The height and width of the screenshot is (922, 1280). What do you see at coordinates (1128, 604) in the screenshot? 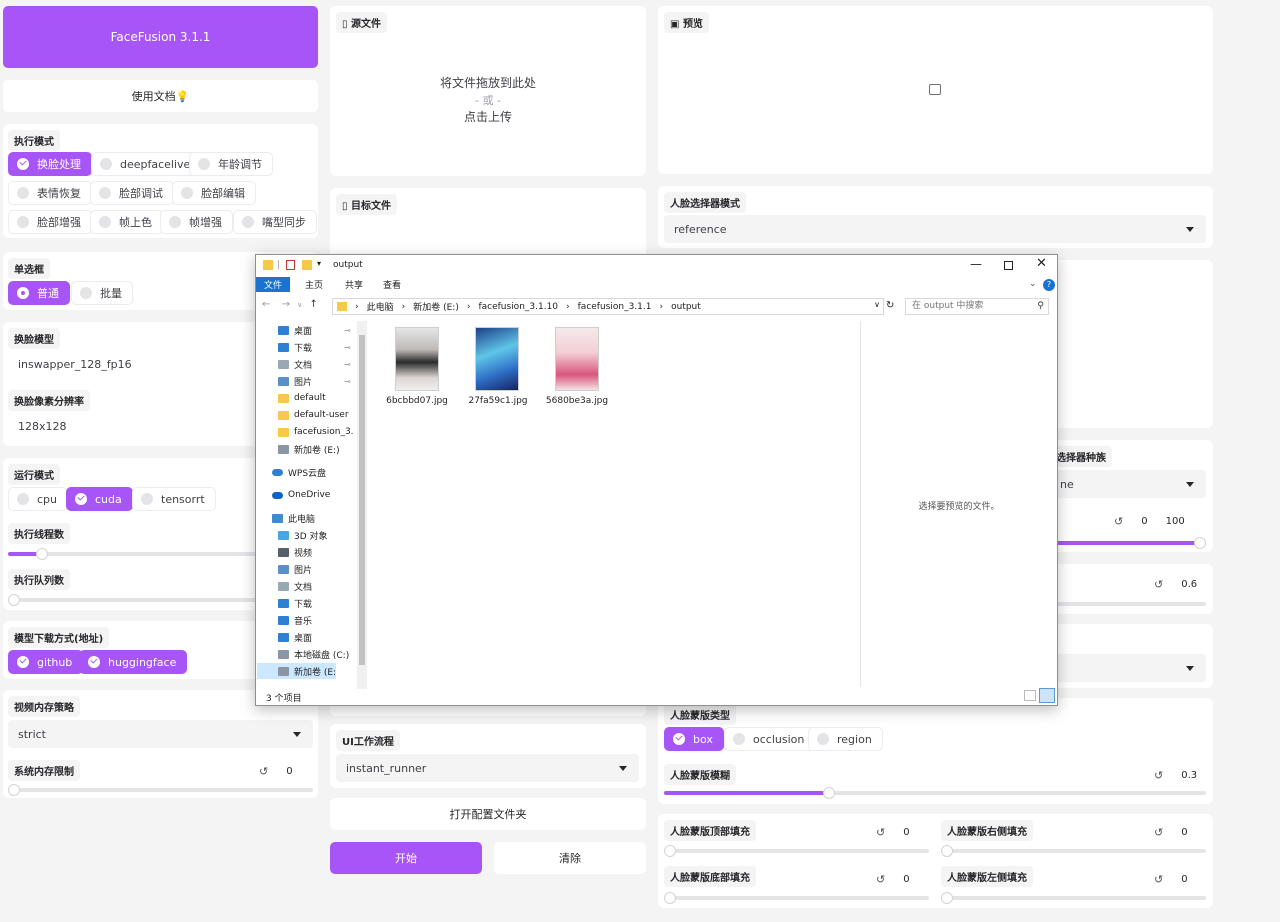
I see `distance-slider` at bounding box center [1128, 604].